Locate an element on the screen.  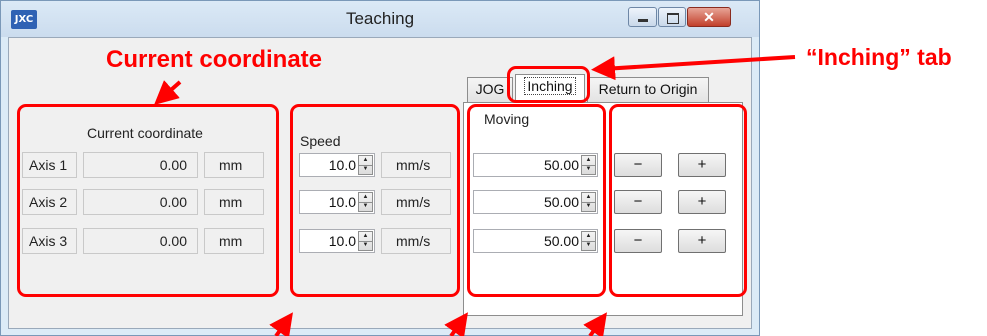
arrow-to-speed is located at coordinates (281, 324).